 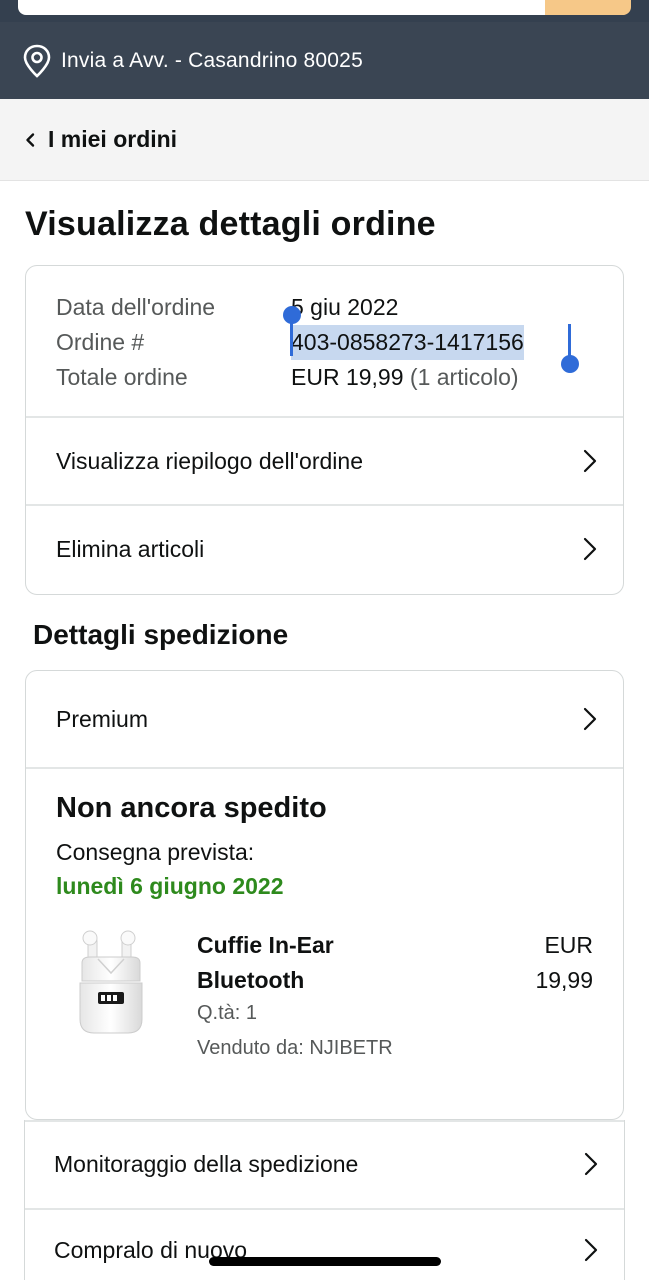 What do you see at coordinates (209, 460) in the screenshot?
I see `view-order-summary-label: Visualizza riepilogo dell'ordine` at bounding box center [209, 460].